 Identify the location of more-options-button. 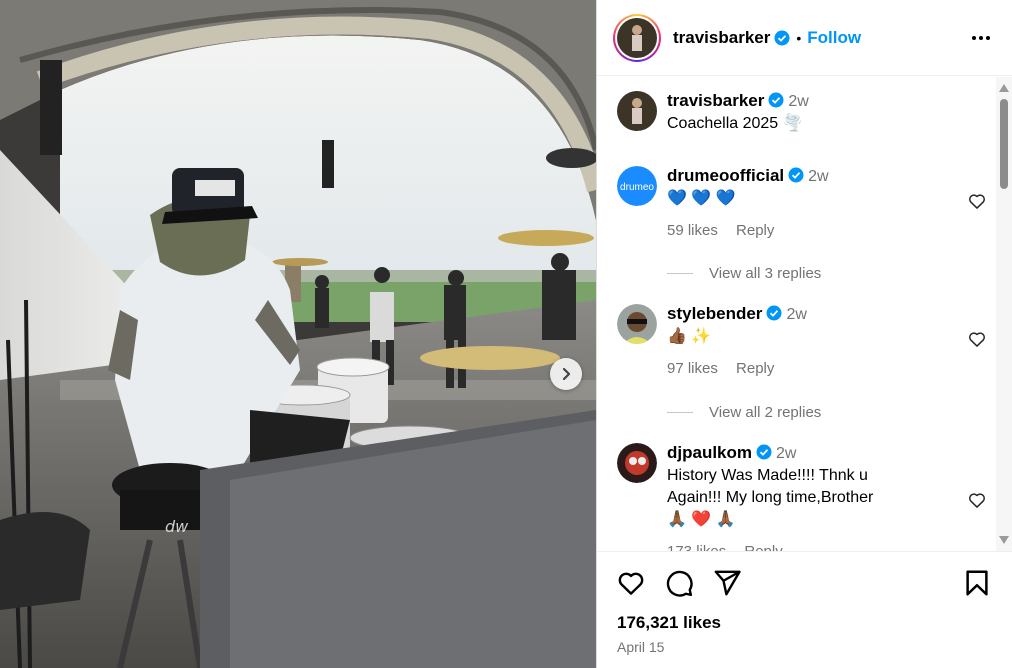
(981, 38).